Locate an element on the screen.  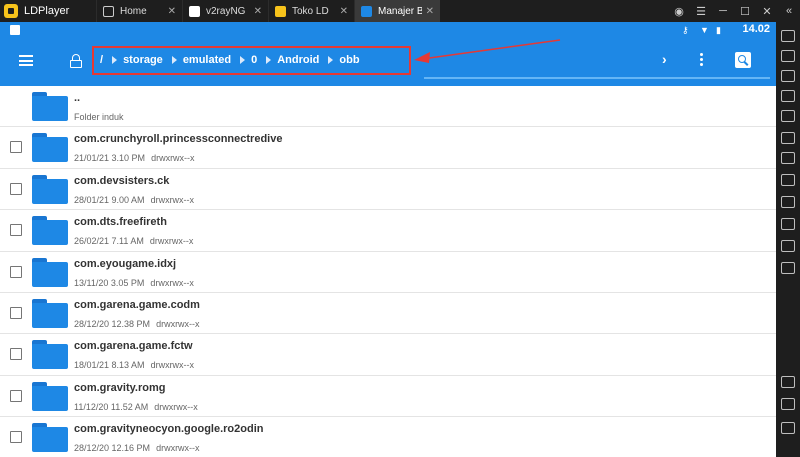
file-name: com.crunchyroll.princessconnectredive is located at coordinates (178, 139).